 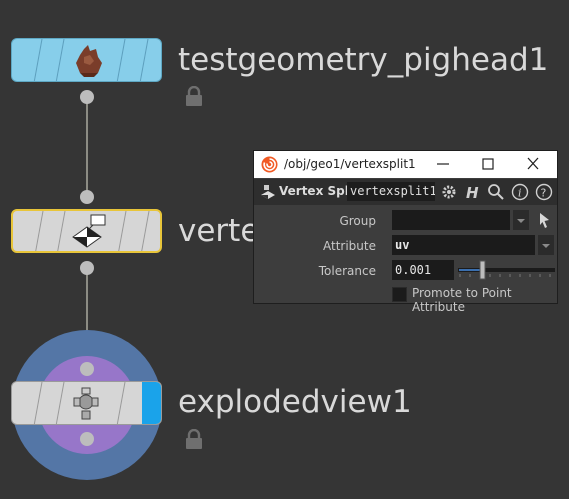 I want to click on node-testgeometry-pighead, so click(x=86, y=60).